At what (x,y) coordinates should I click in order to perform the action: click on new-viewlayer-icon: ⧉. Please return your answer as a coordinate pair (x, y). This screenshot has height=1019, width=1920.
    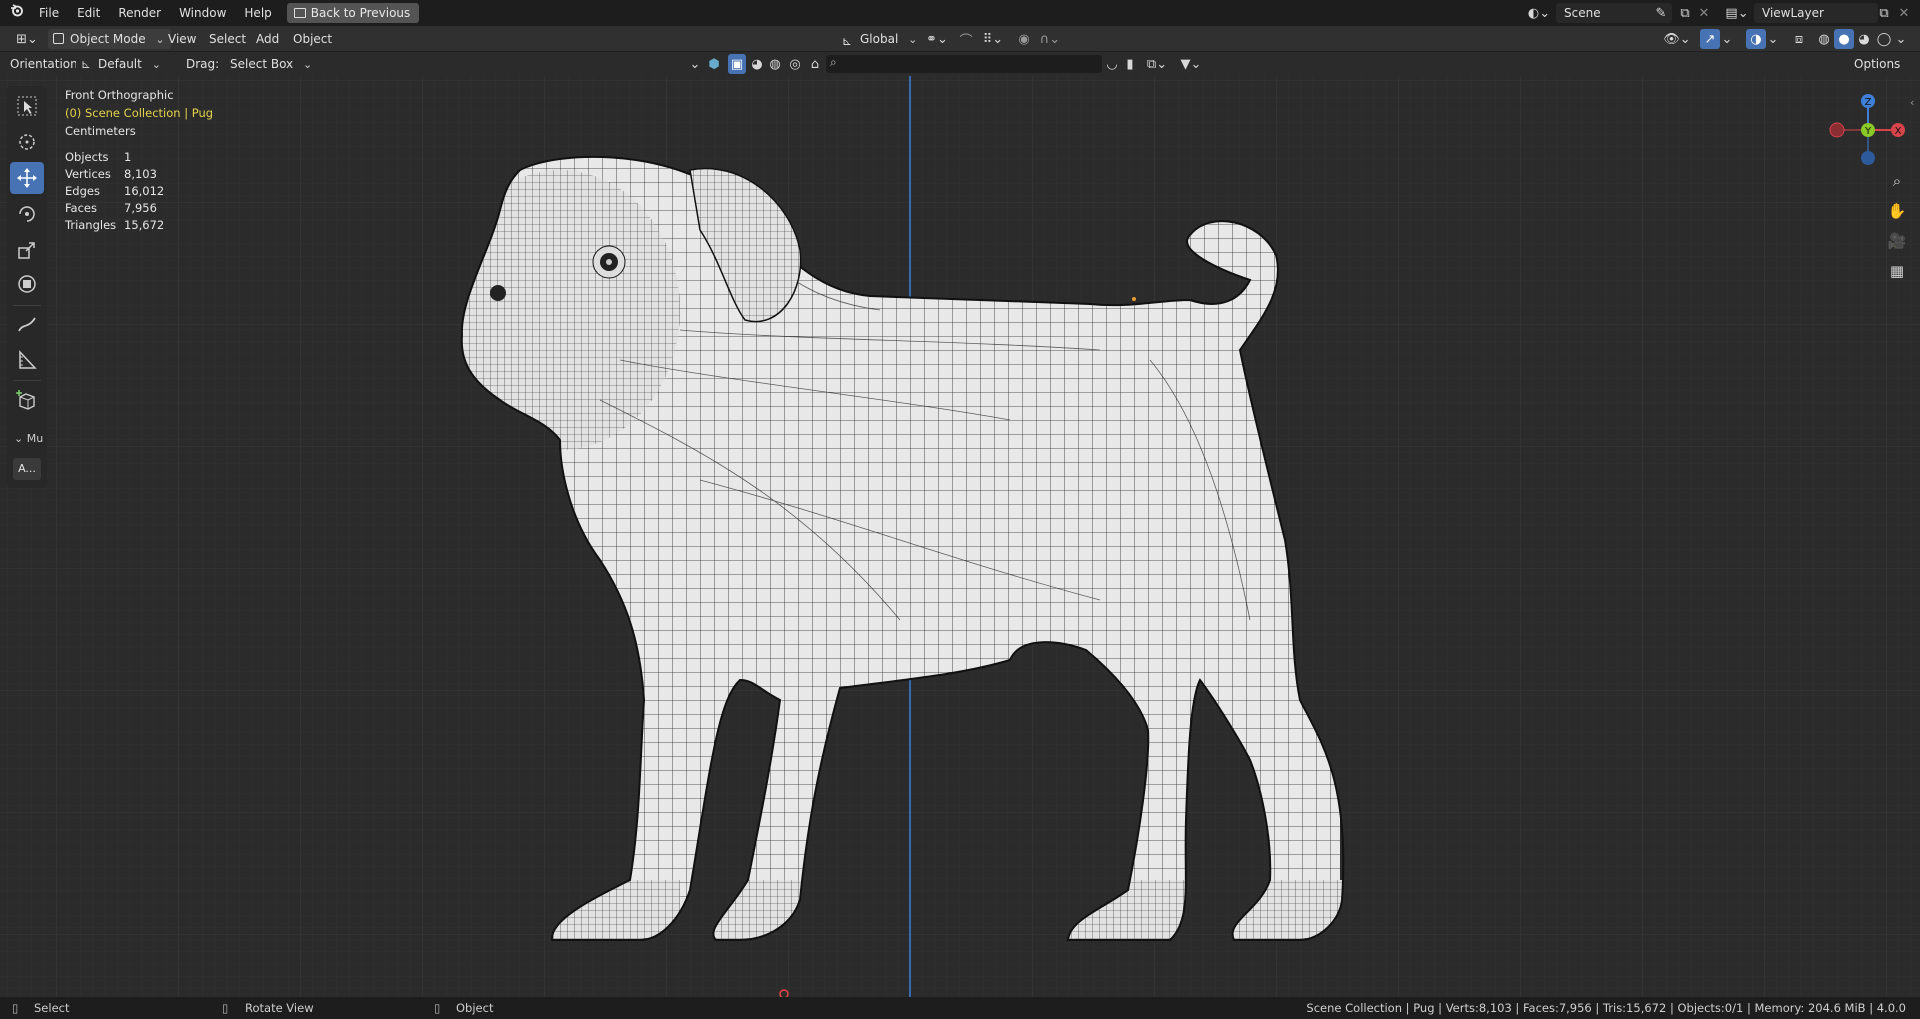
    Looking at the image, I should click on (1884, 13).